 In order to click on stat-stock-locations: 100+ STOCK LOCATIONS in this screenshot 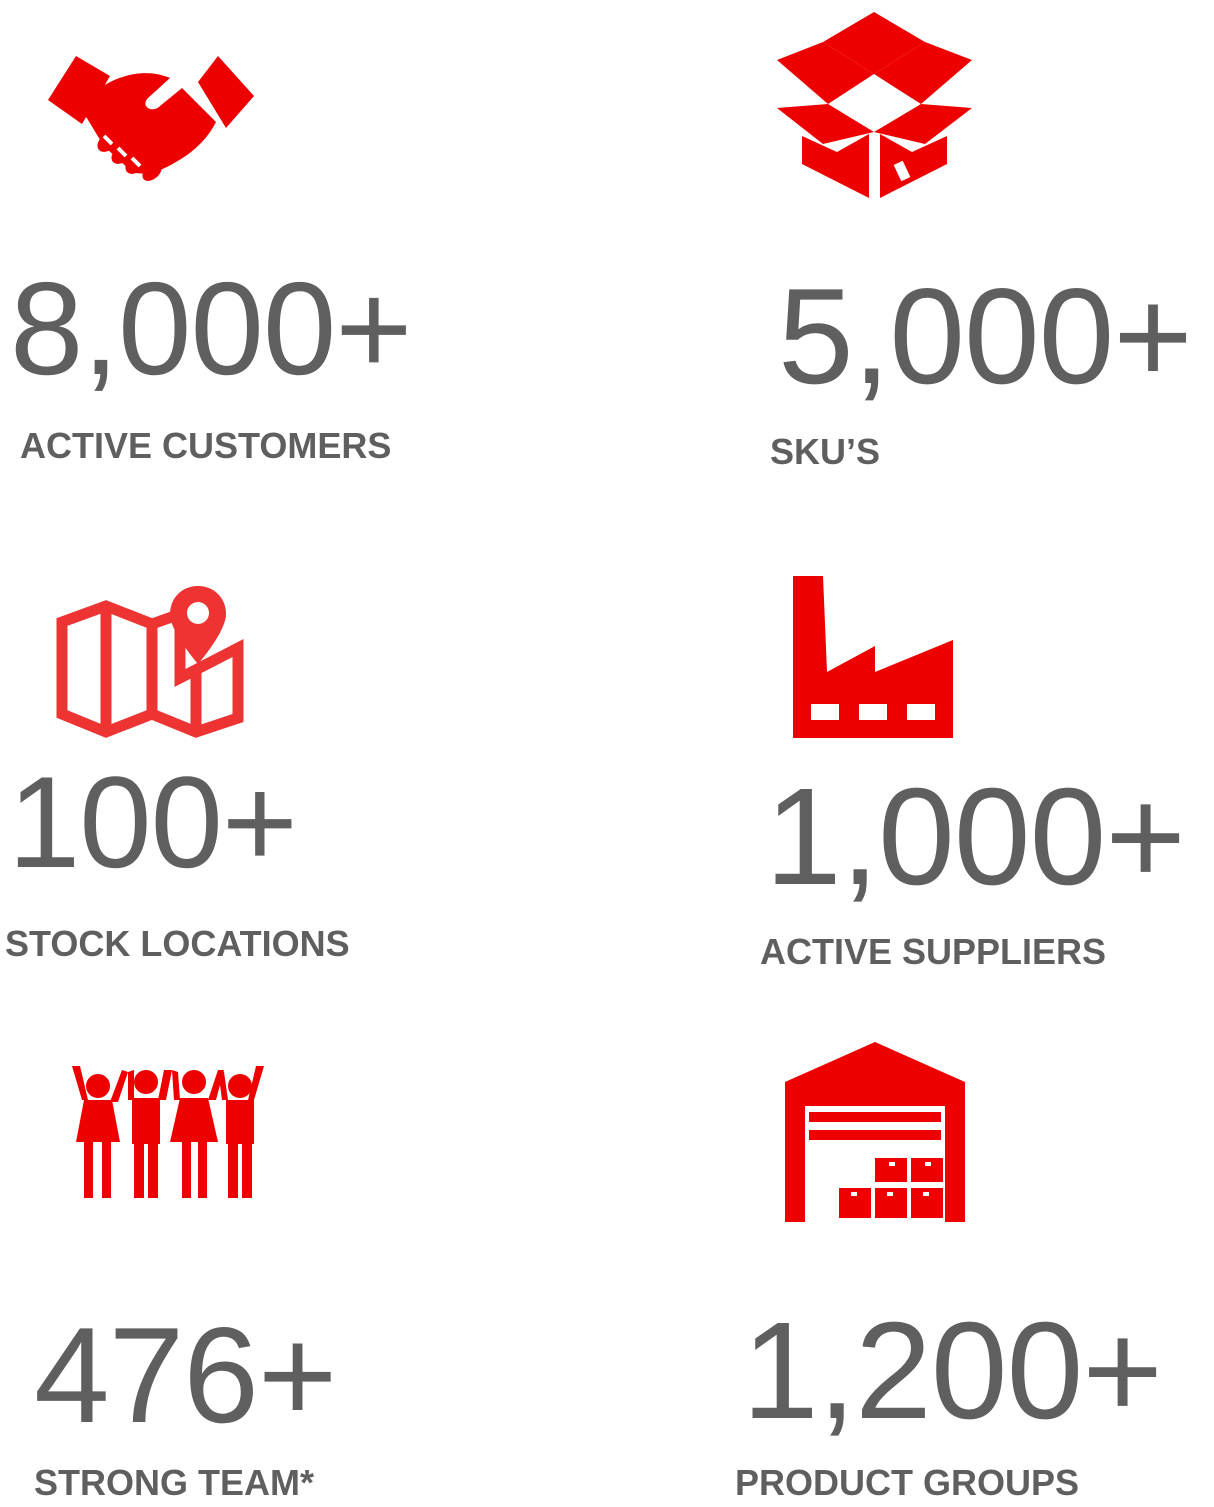, I will do `click(300, 770)`.